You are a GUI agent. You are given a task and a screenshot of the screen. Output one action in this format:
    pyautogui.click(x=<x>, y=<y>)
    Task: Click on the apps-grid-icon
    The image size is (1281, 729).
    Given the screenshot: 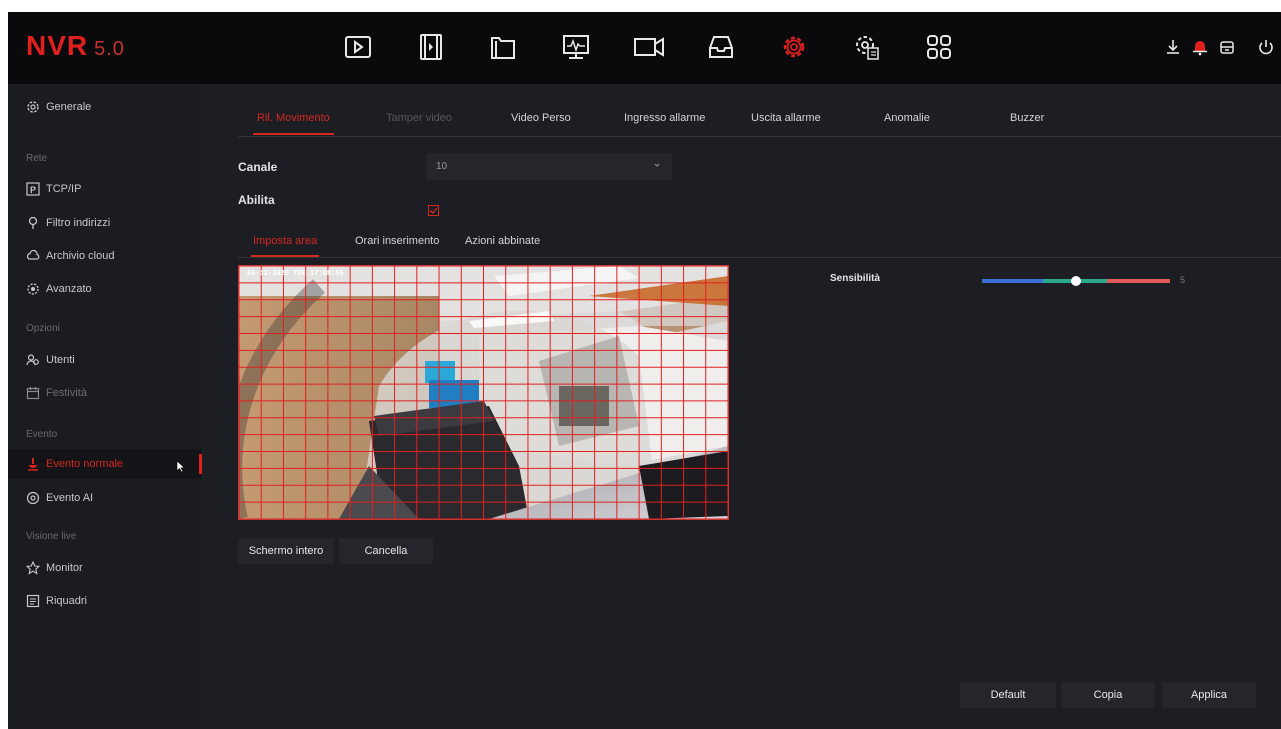 What is the action you would take?
    pyautogui.click(x=939, y=47)
    